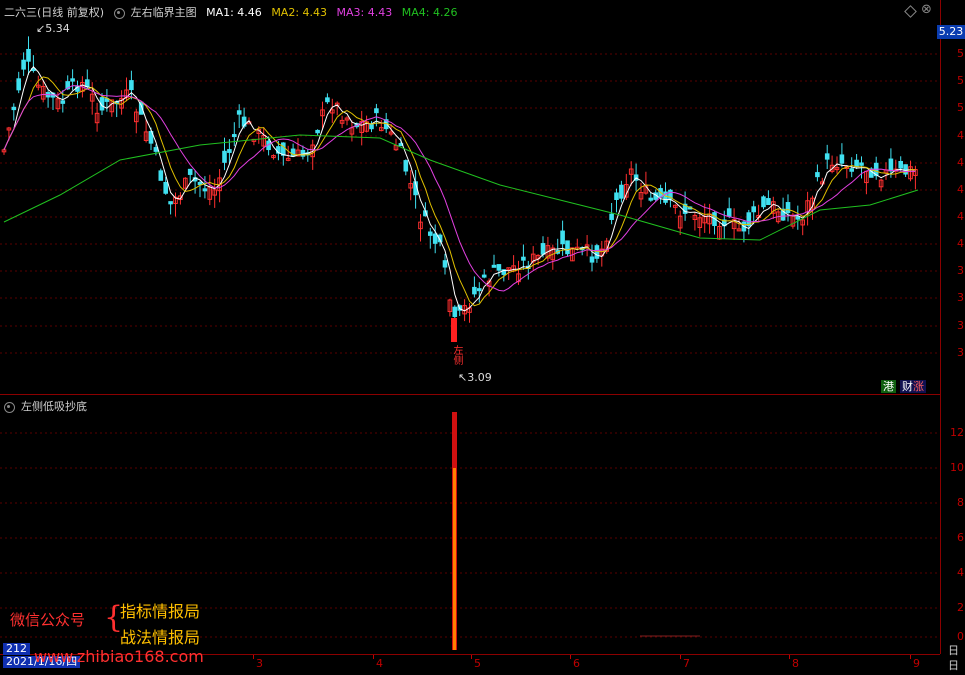 The height and width of the screenshot is (675, 965). What do you see at coordinates (9, 407) in the screenshot?
I see `sub-settings-icon` at bounding box center [9, 407].